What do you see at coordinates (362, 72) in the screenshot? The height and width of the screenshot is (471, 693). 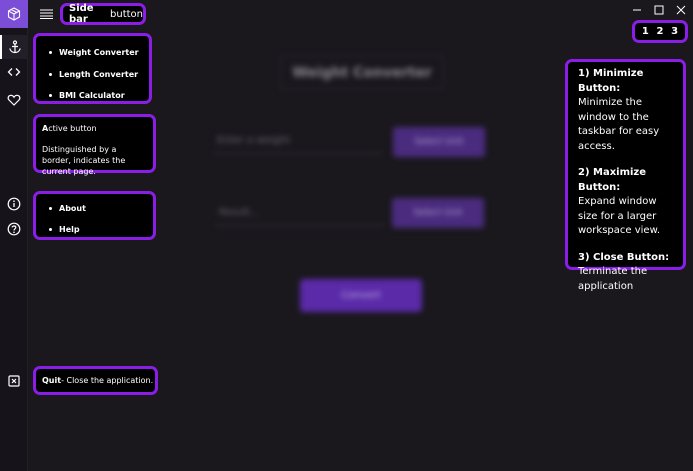 I see `main-title: Weight Converter` at bounding box center [362, 72].